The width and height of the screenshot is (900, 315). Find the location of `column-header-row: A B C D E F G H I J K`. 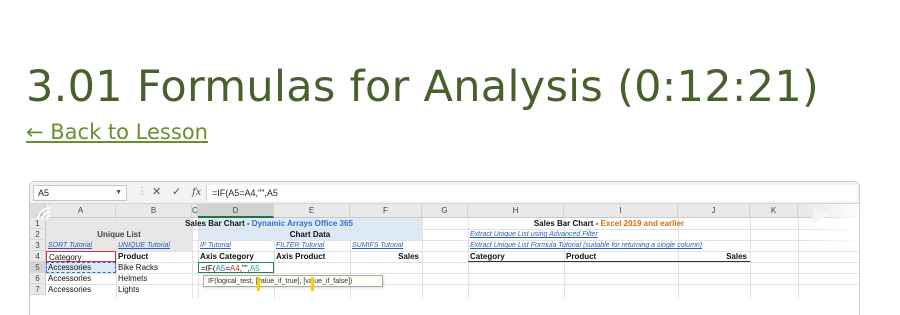

column-header-row: A B C D E F G H I J K is located at coordinates (444, 211).